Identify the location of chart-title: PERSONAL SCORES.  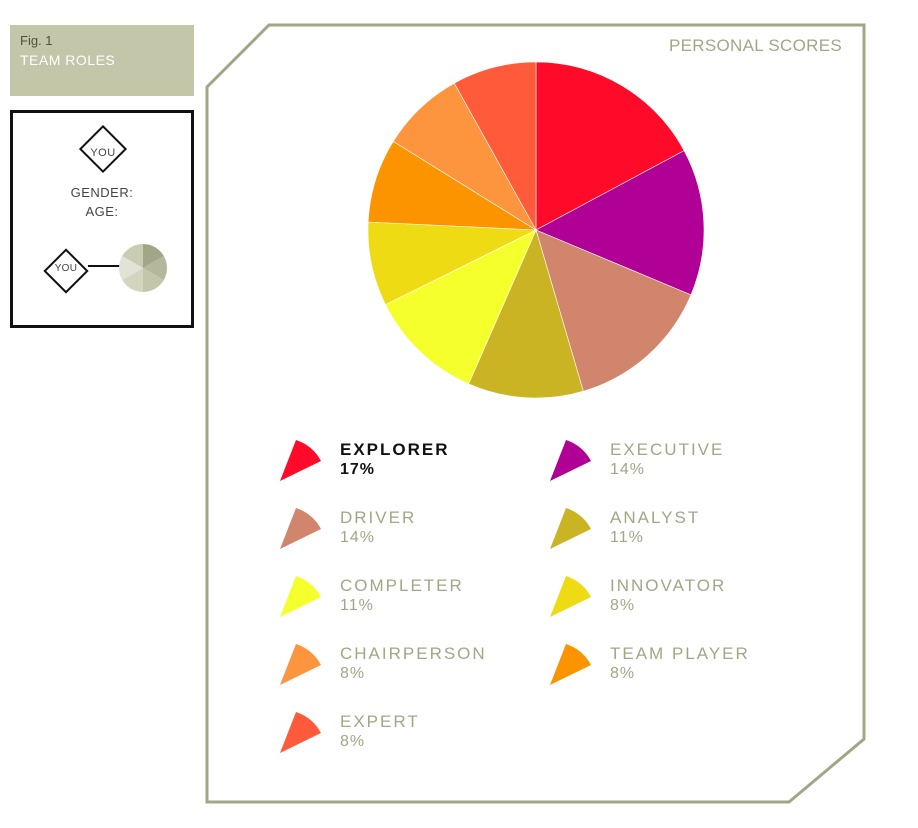
(755, 45).